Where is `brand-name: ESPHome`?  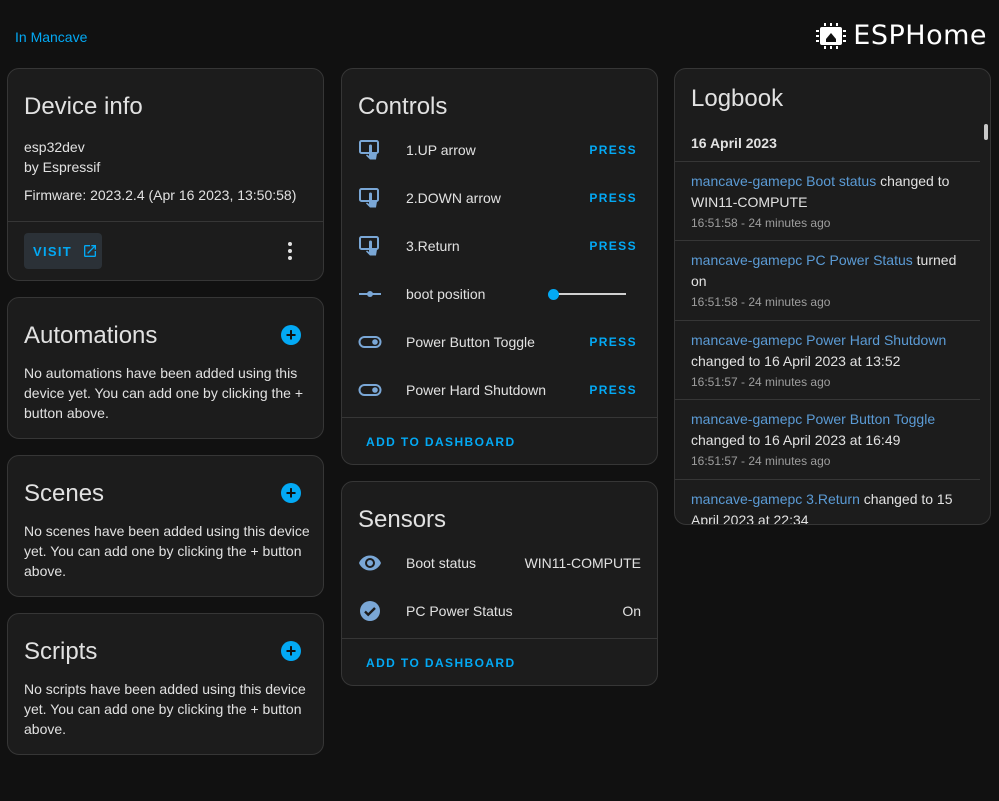 brand-name: ESPHome is located at coordinates (920, 35).